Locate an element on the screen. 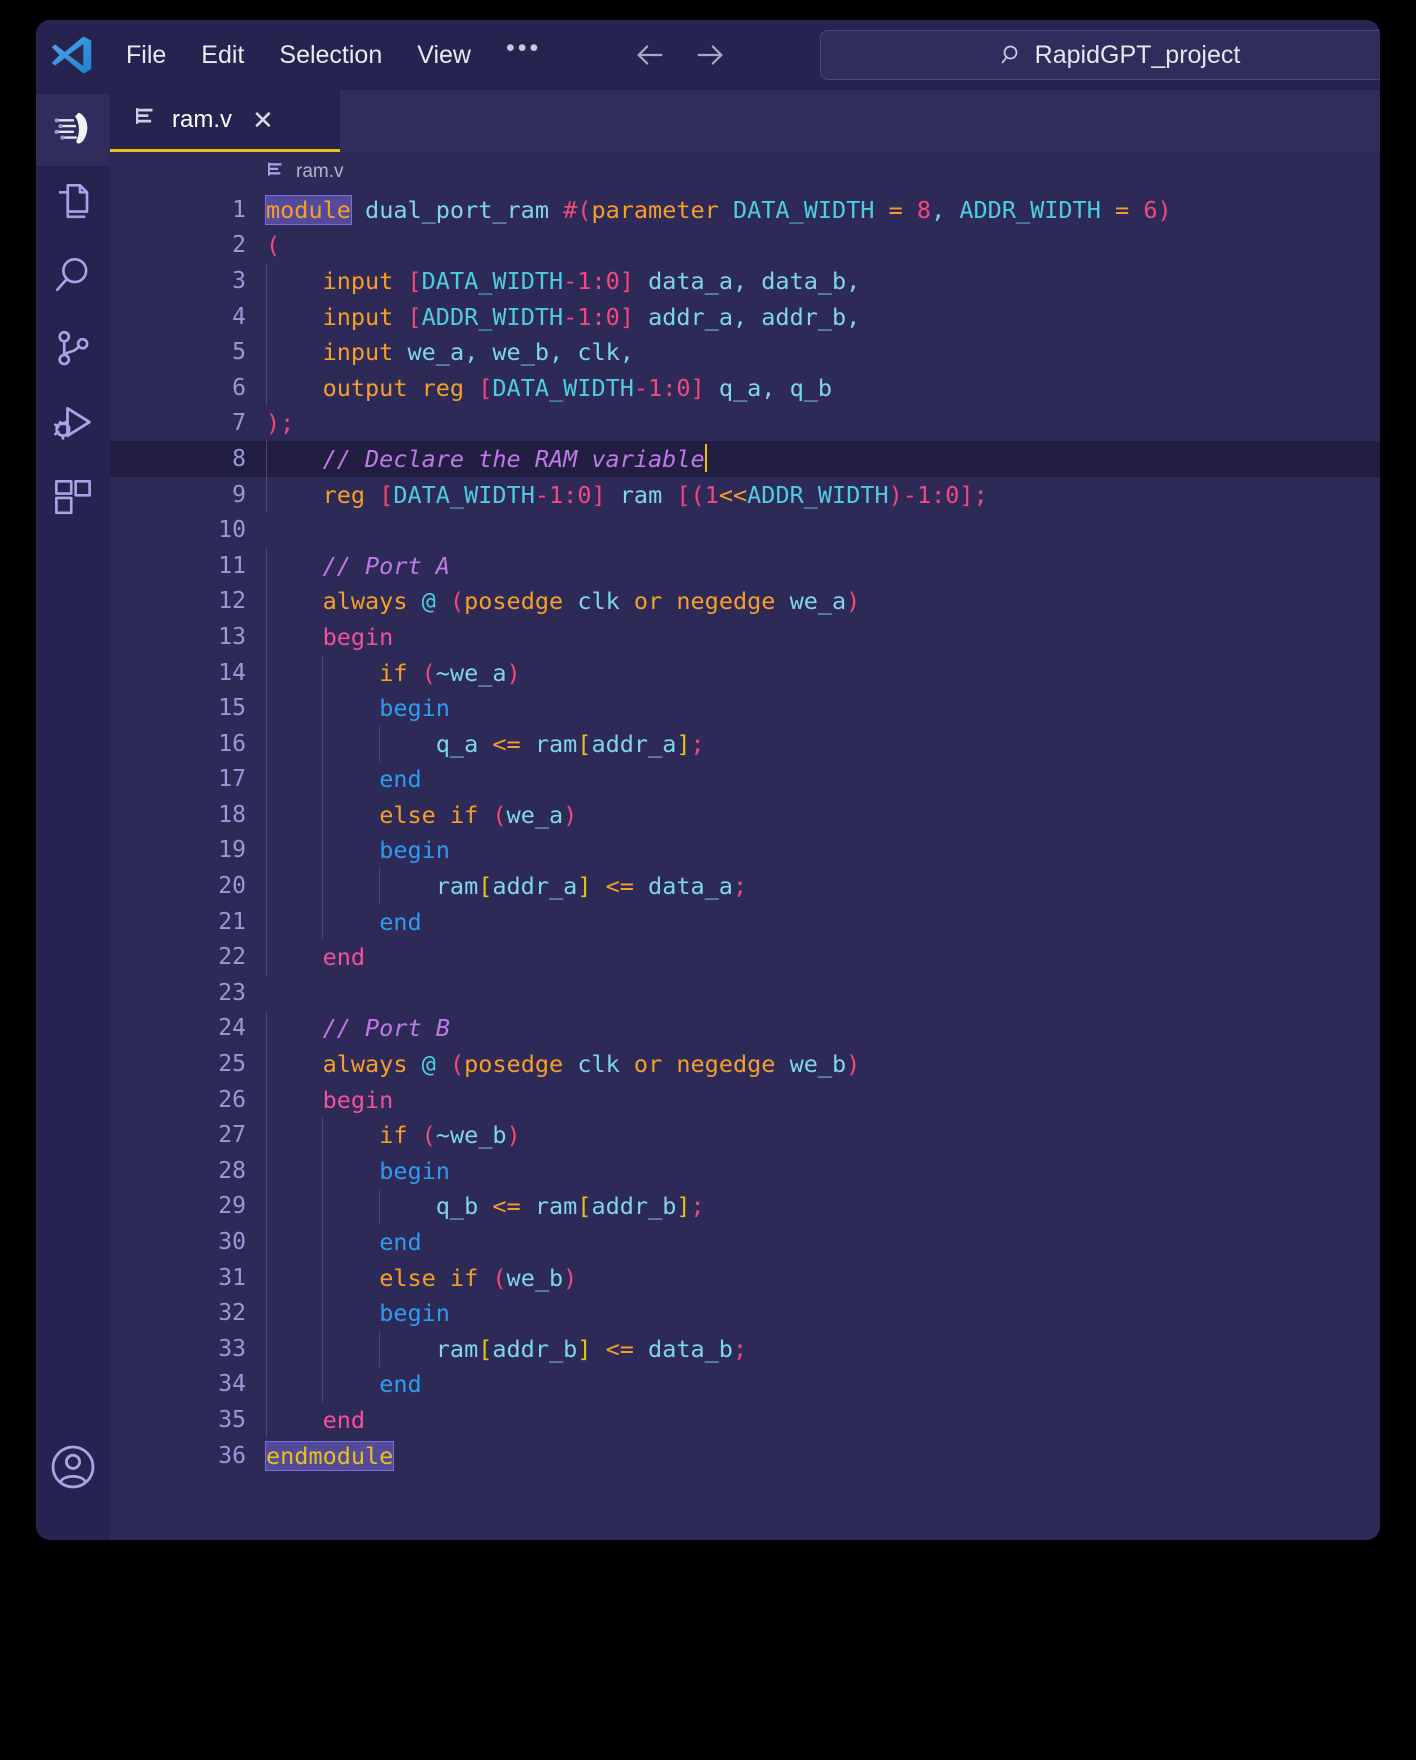  breadcrumb: ram.v is located at coordinates (745, 172).